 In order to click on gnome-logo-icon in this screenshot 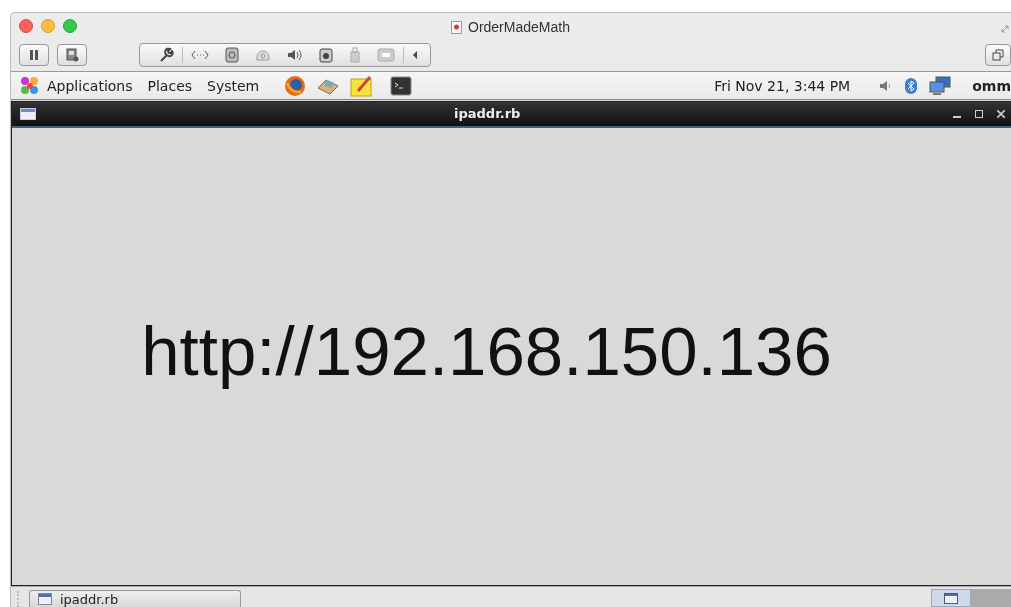, I will do `click(30, 85)`.